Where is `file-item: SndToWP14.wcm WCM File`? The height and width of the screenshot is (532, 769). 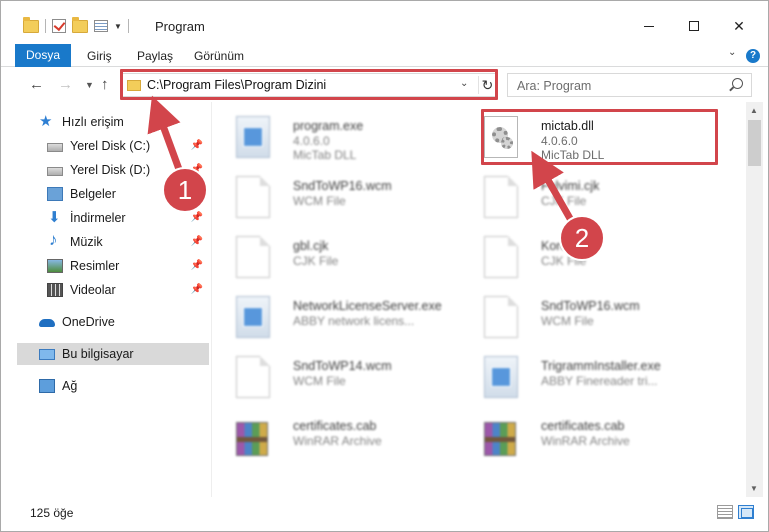 file-item: SndToWP14.wcm WCM File is located at coordinates (330, 375).